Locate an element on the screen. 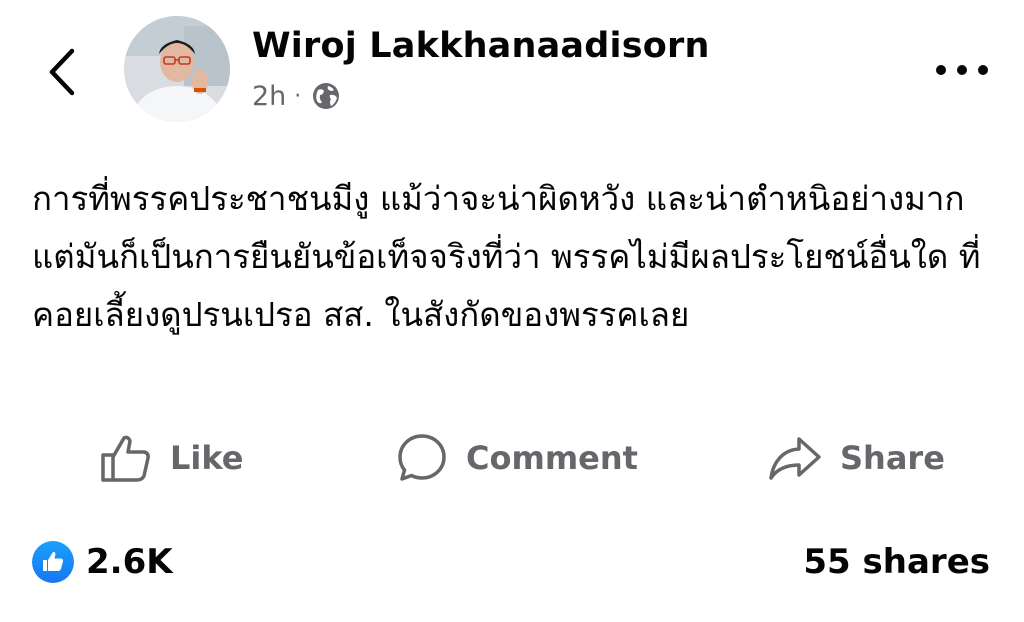 The height and width of the screenshot is (622, 1024). globe-icon is located at coordinates (326, 96).